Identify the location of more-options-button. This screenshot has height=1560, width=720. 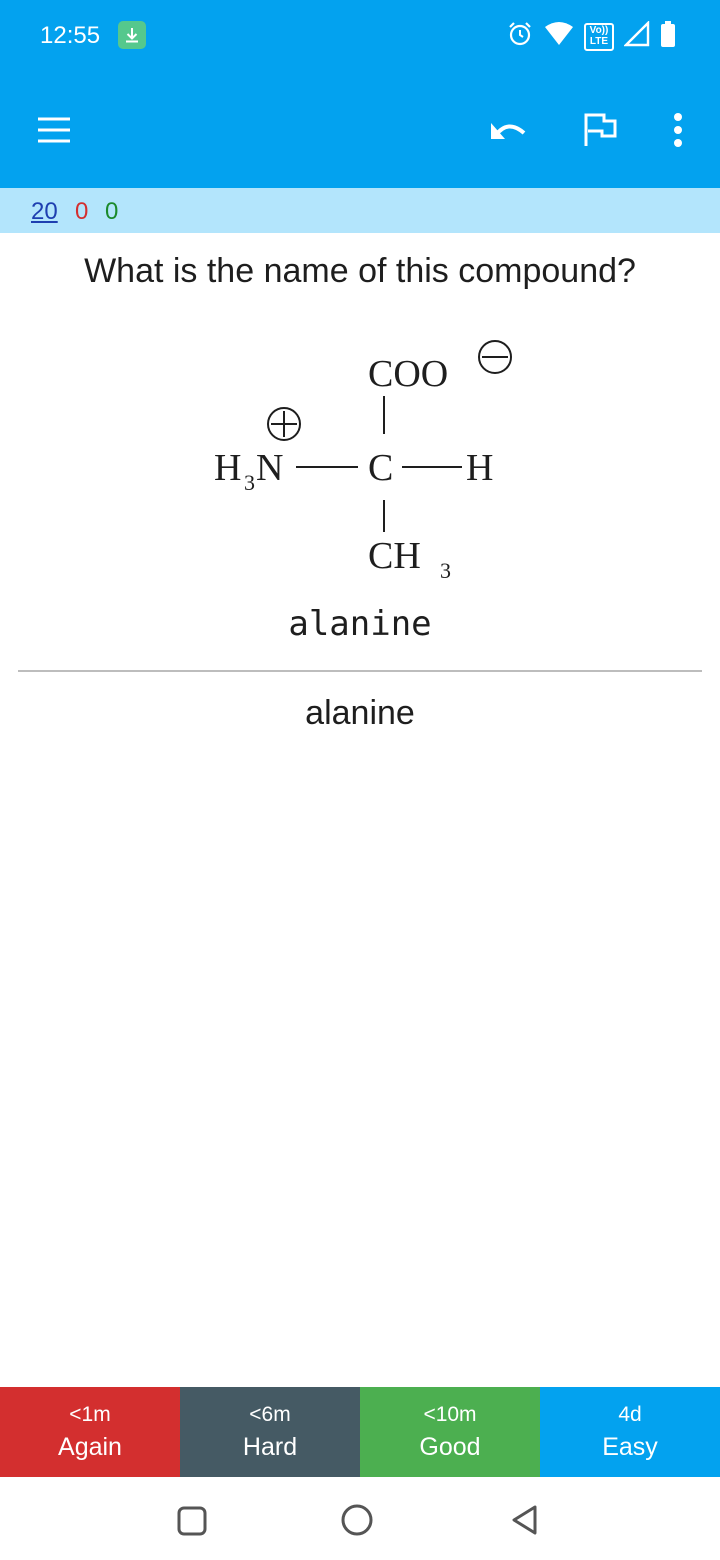
(678, 130).